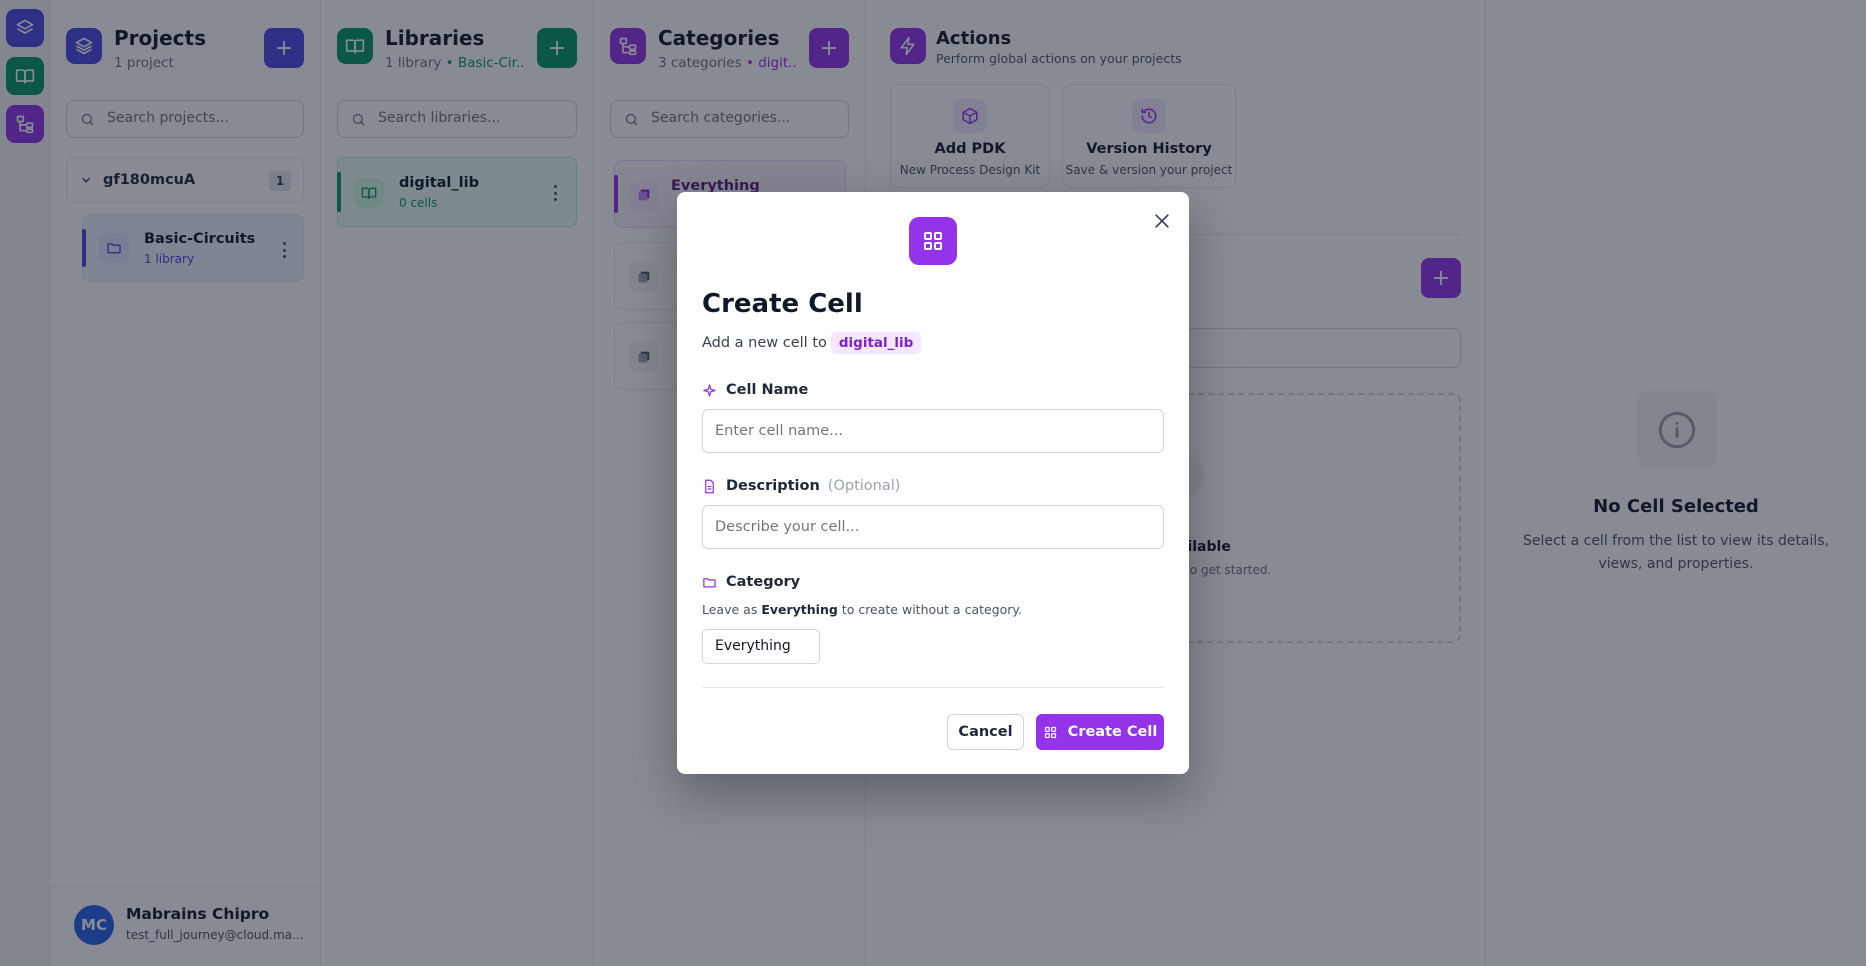 Image resolution: width=1866 pixels, height=966 pixels. I want to click on dialog-title: Create Cell, so click(782, 304).